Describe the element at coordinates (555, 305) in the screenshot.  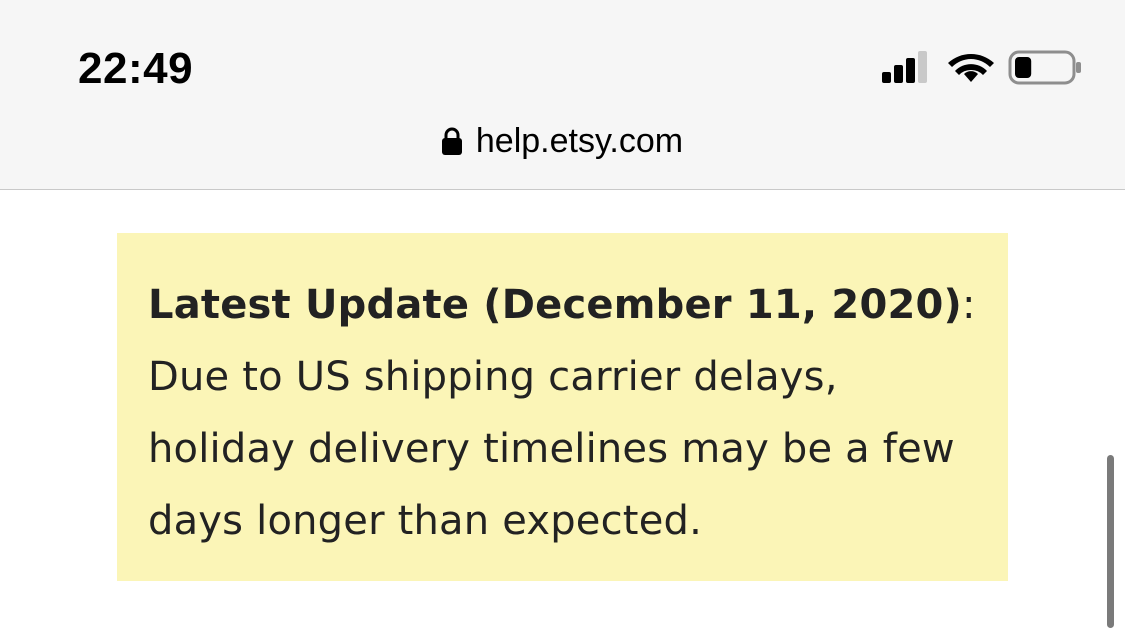
I see `notice-heading: Latest Update (December 11, 2020)` at that location.